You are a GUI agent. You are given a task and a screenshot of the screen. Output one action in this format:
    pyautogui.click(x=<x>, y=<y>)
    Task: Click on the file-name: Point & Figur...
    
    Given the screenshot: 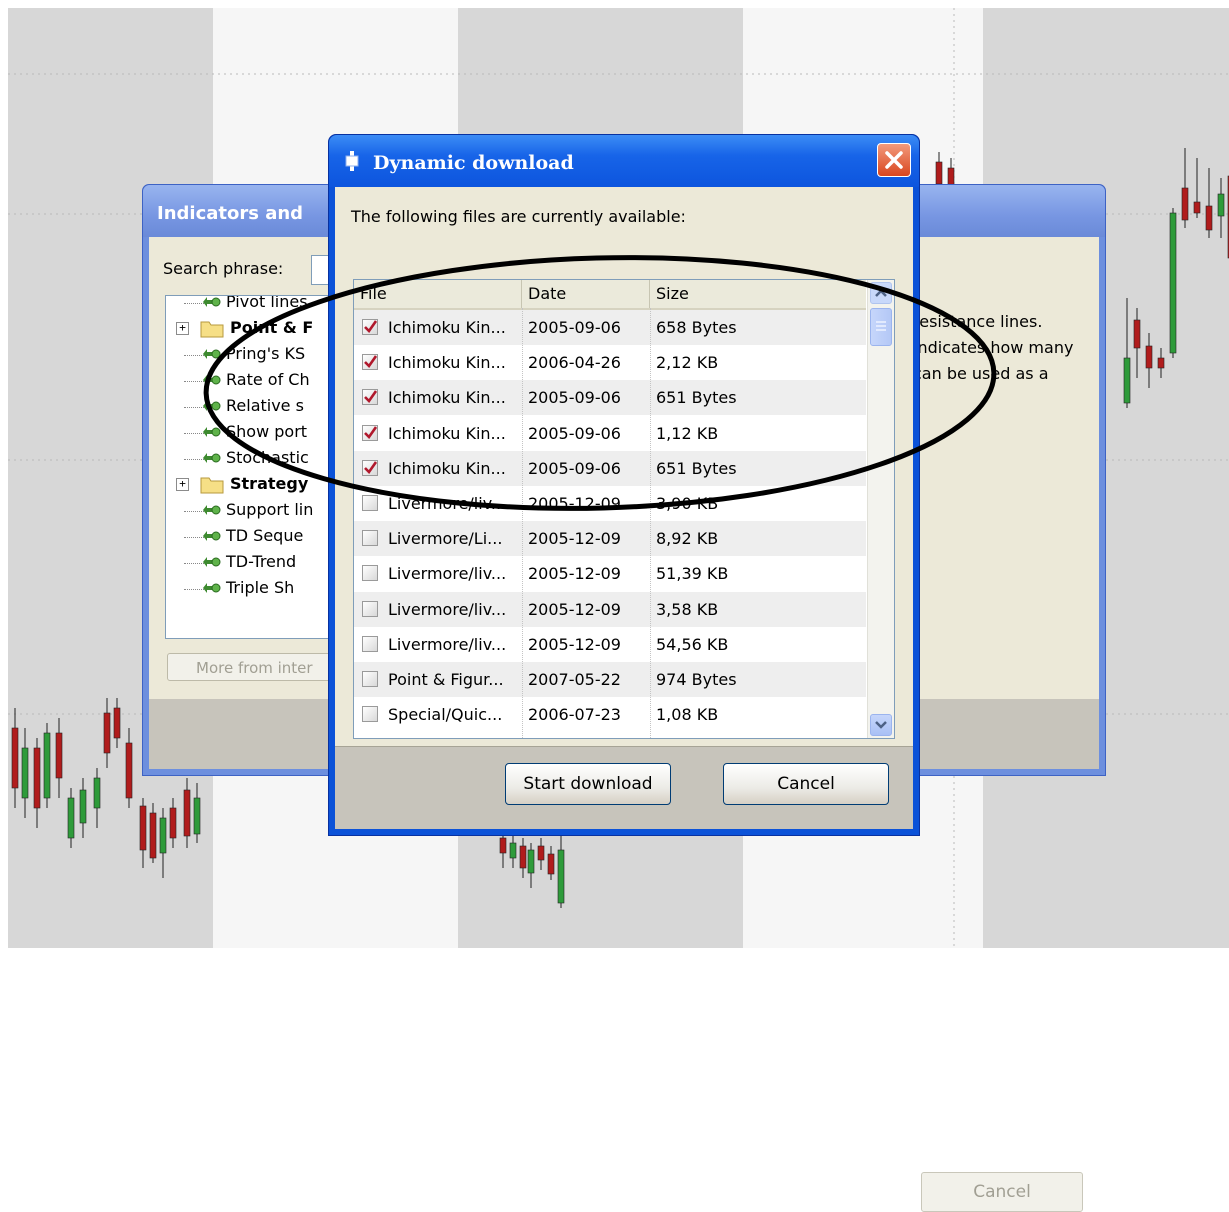 What is the action you would take?
    pyautogui.click(x=446, y=679)
    